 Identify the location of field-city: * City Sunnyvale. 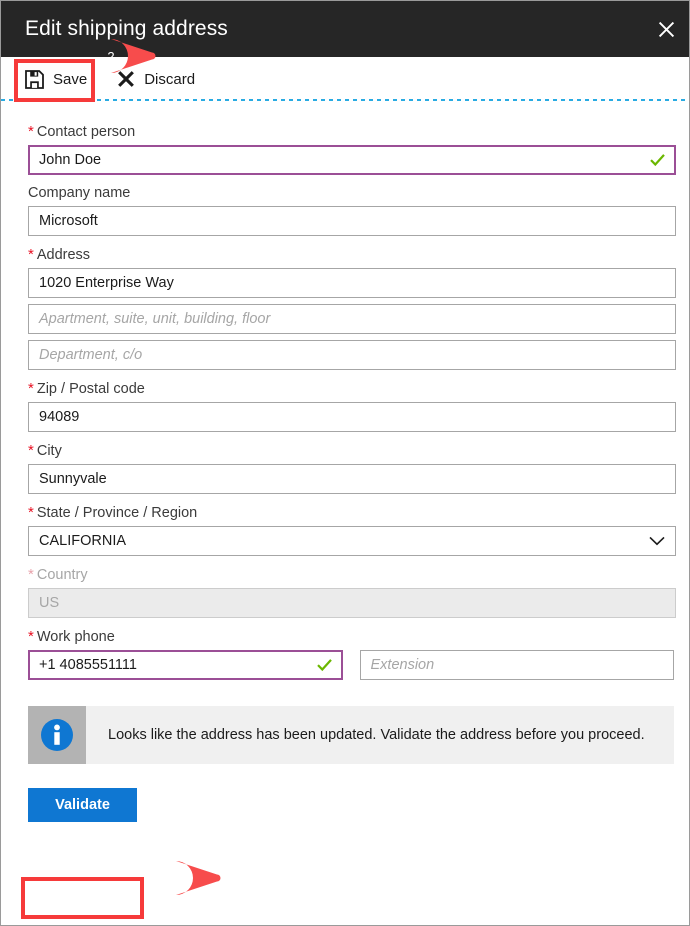
(345, 468).